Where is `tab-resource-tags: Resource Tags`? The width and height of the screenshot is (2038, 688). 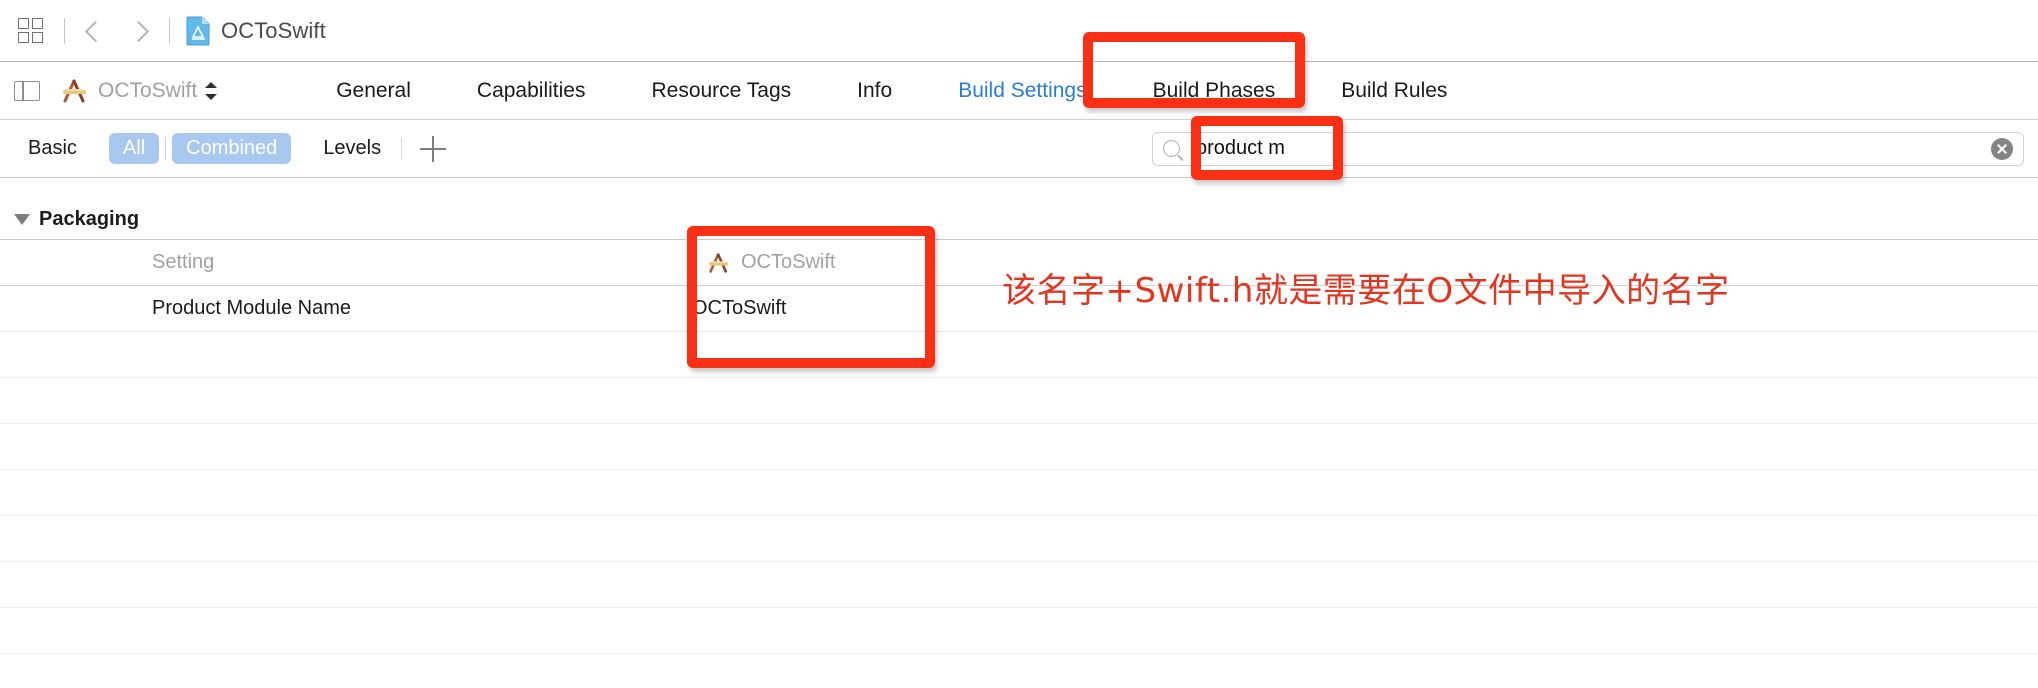 tab-resource-tags: Resource Tags is located at coordinates (721, 91).